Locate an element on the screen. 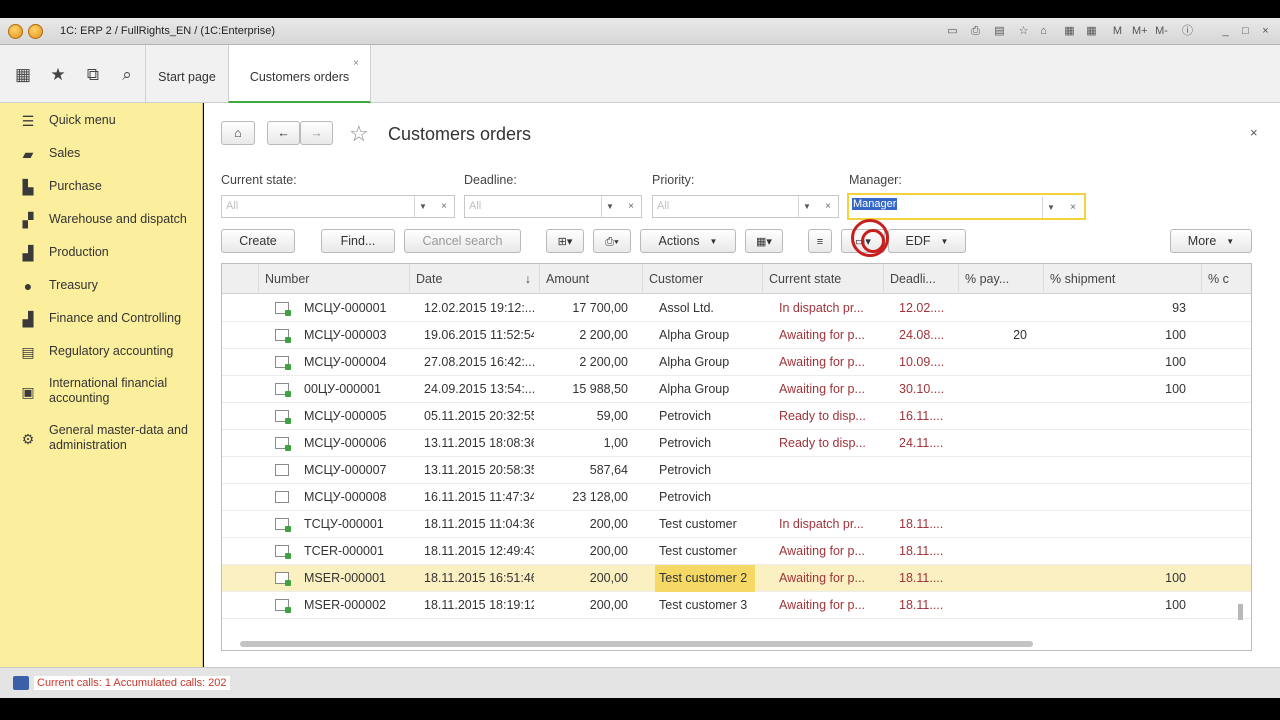  apps-grid-icon: ▦ is located at coordinates (23, 75).